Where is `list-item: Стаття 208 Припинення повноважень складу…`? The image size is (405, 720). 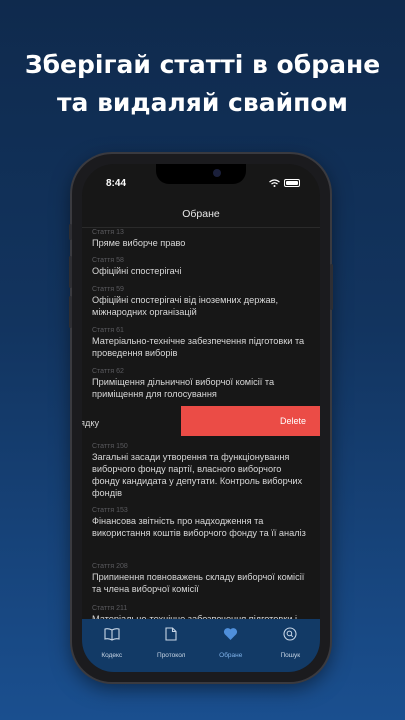 list-item: Стаття 208 Припинення повноважень складу… is located at coordinates (201, 583).